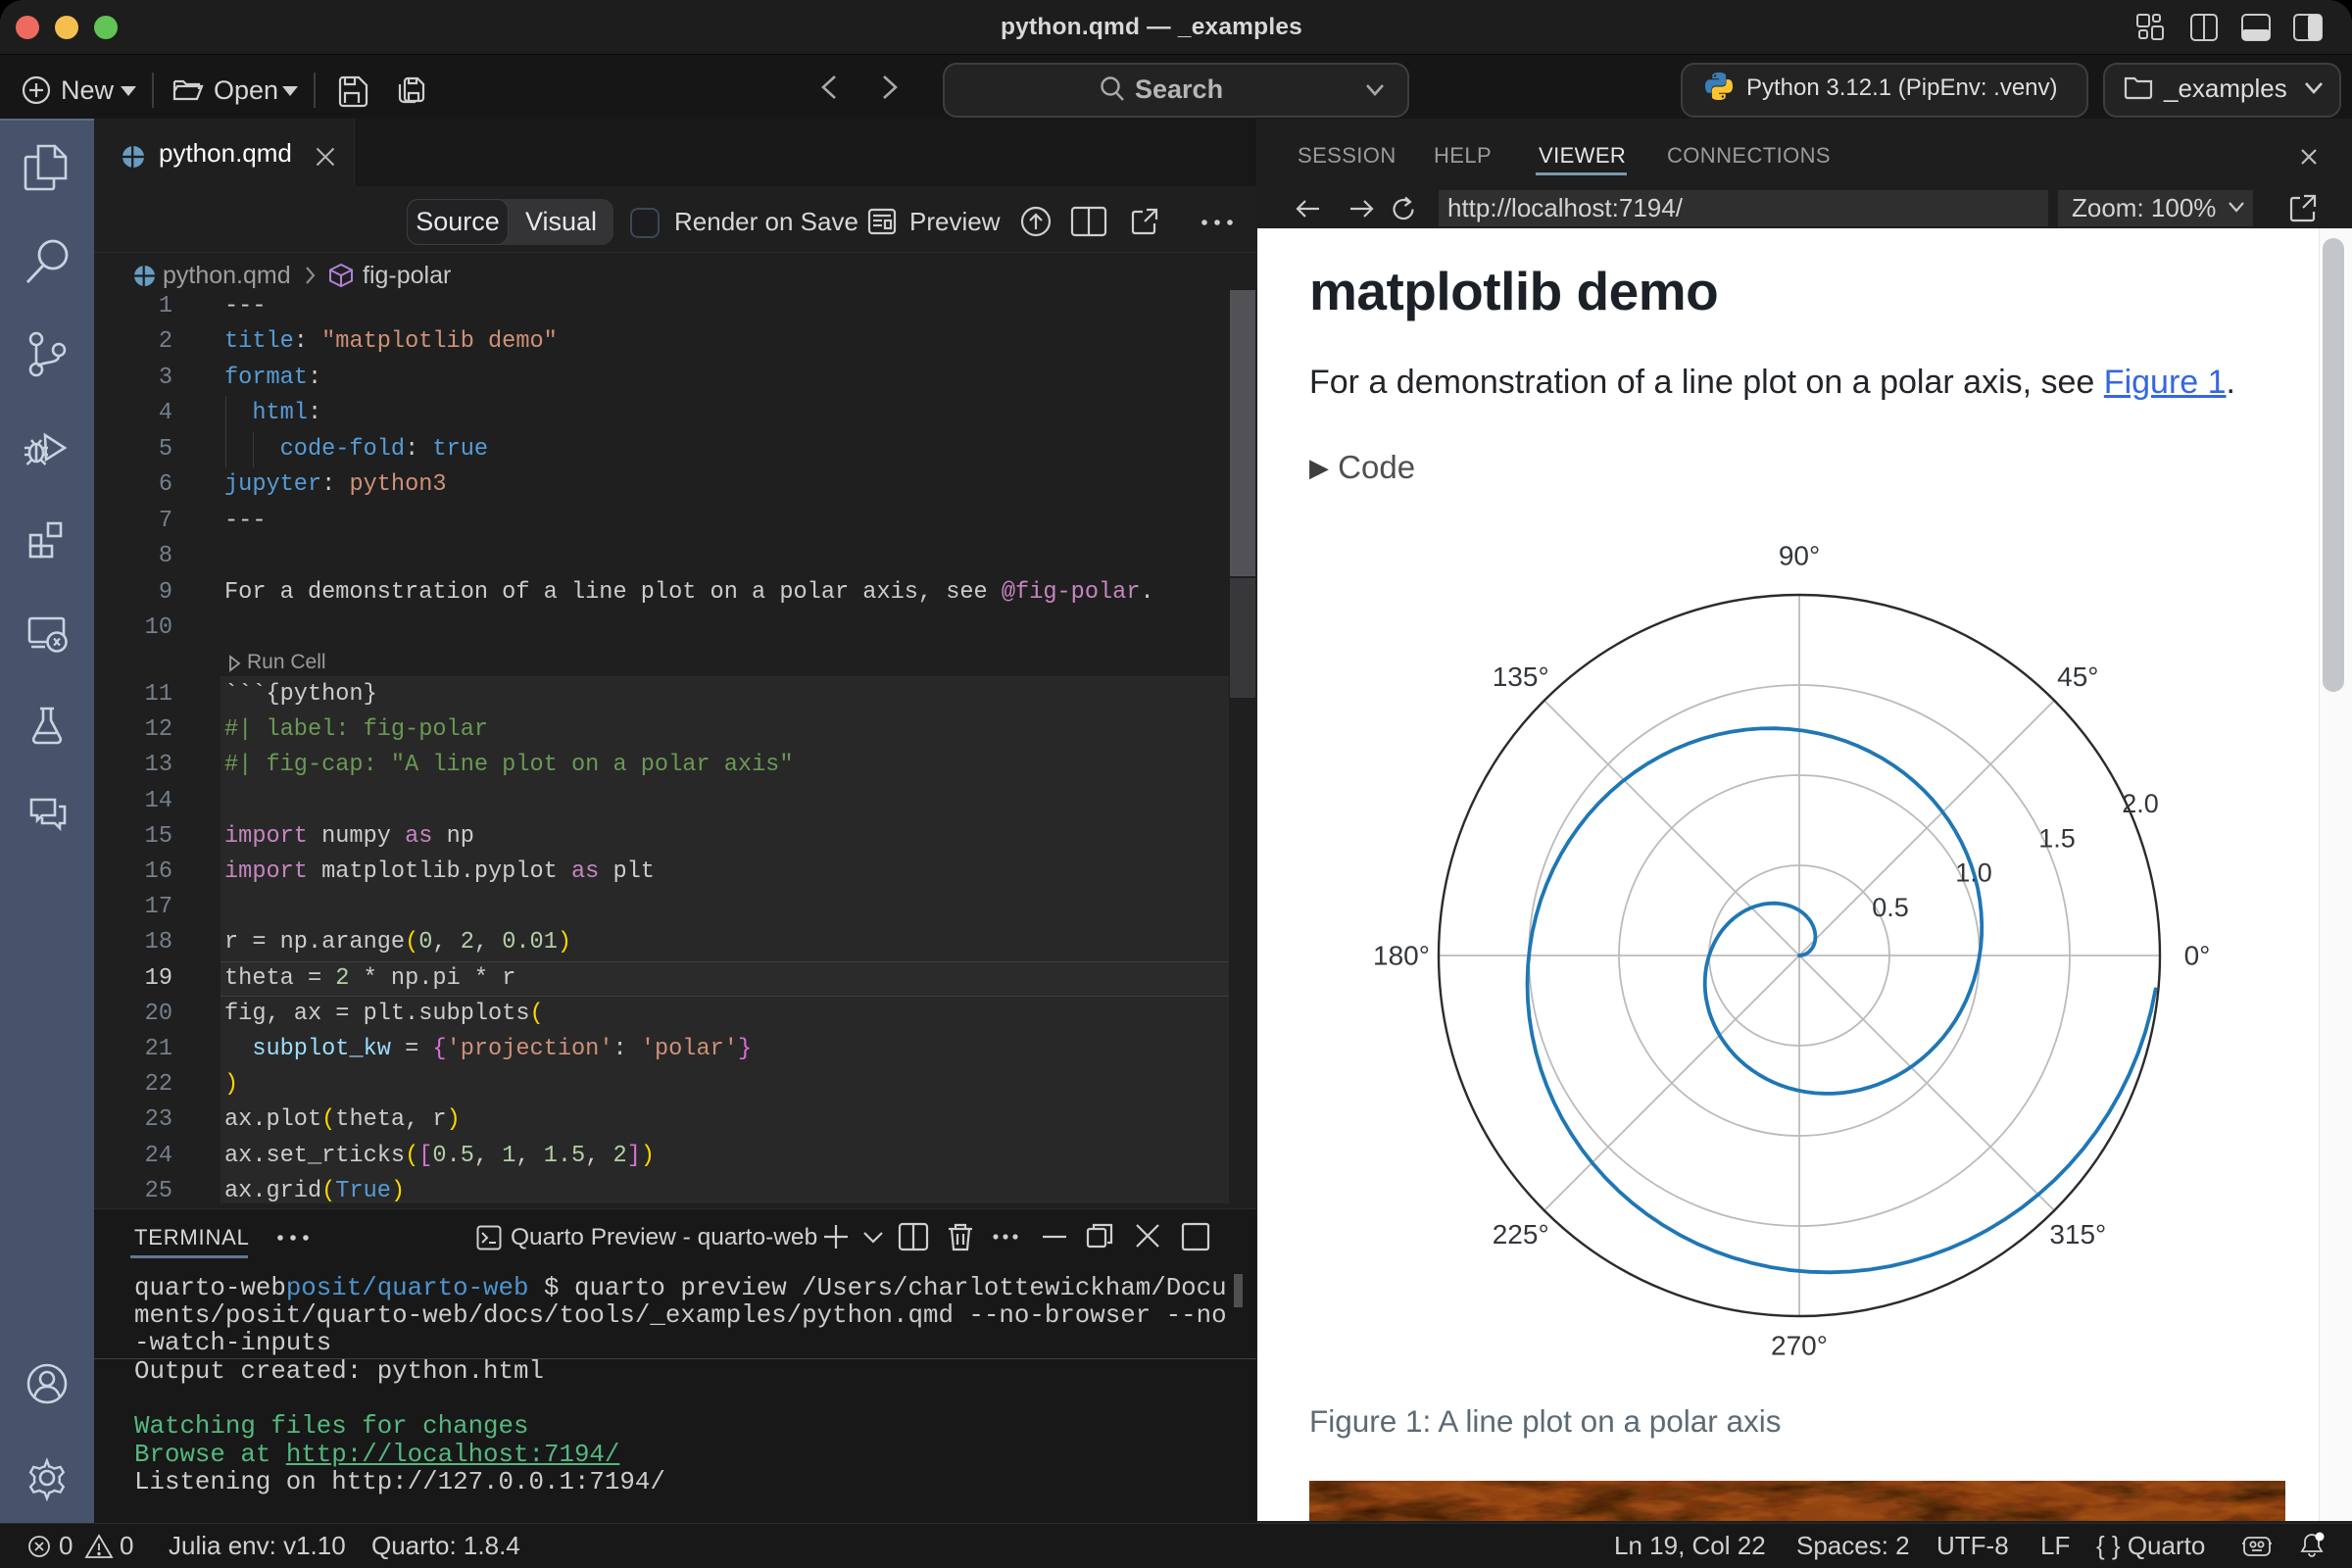  What do you see at coordinates (2077, 1234) in the screenshot?
I see `svg-text: 315°` at bounding box center [2077, 1234].